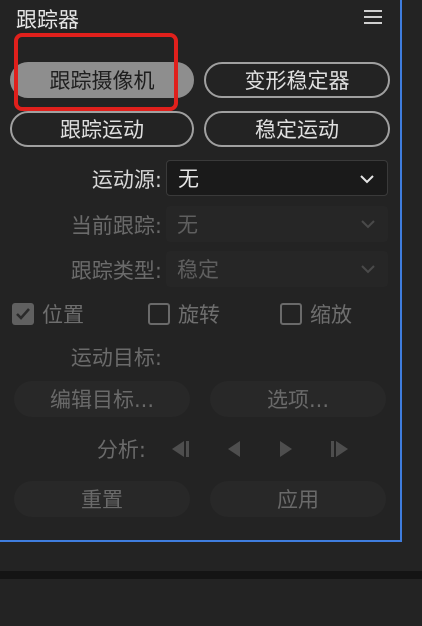  I want to click on rotation-checkbox, so click(159, 314).